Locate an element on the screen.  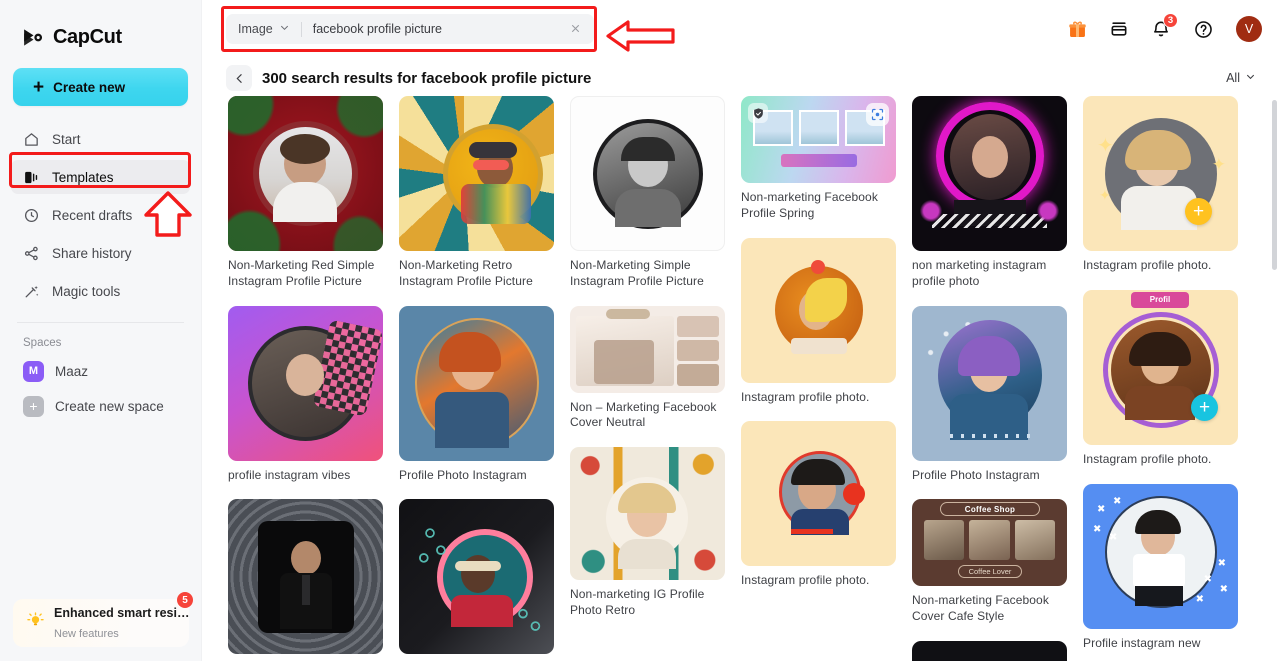
promo-text: Enhanced smart resi… New features is located at coordinates (121, 623).